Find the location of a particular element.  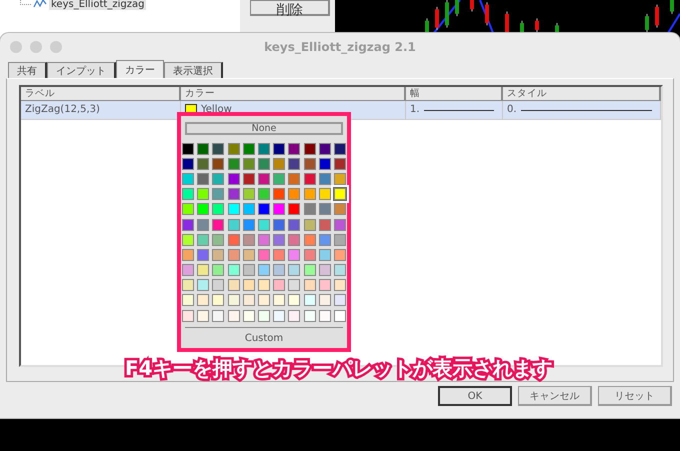

column-header: 幅 is located at coordinates (454, 94).